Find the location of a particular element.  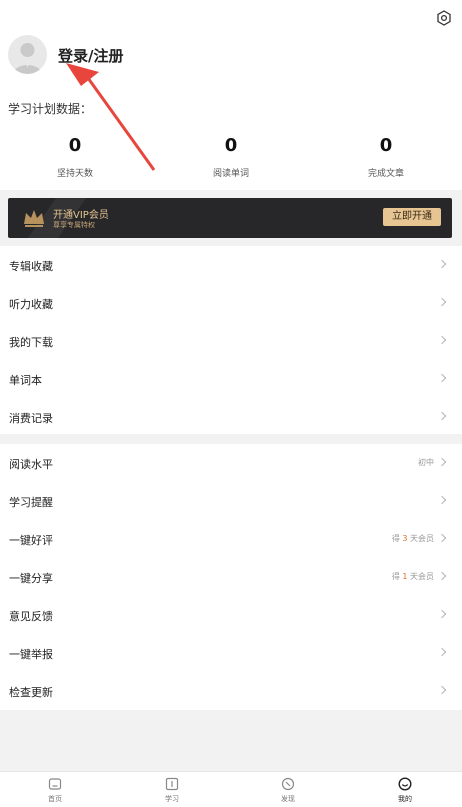

vip-title: 开通VIP会员 is located at coordinates (81, 215).